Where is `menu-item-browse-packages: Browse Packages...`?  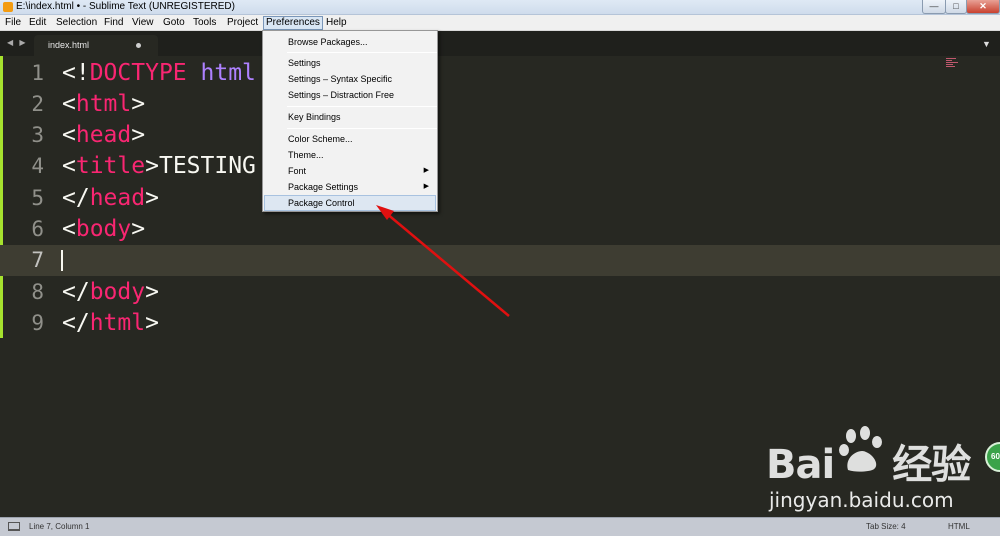
menu-item-browse-packages: Browse Packages... is located at coordinates (350, 42).